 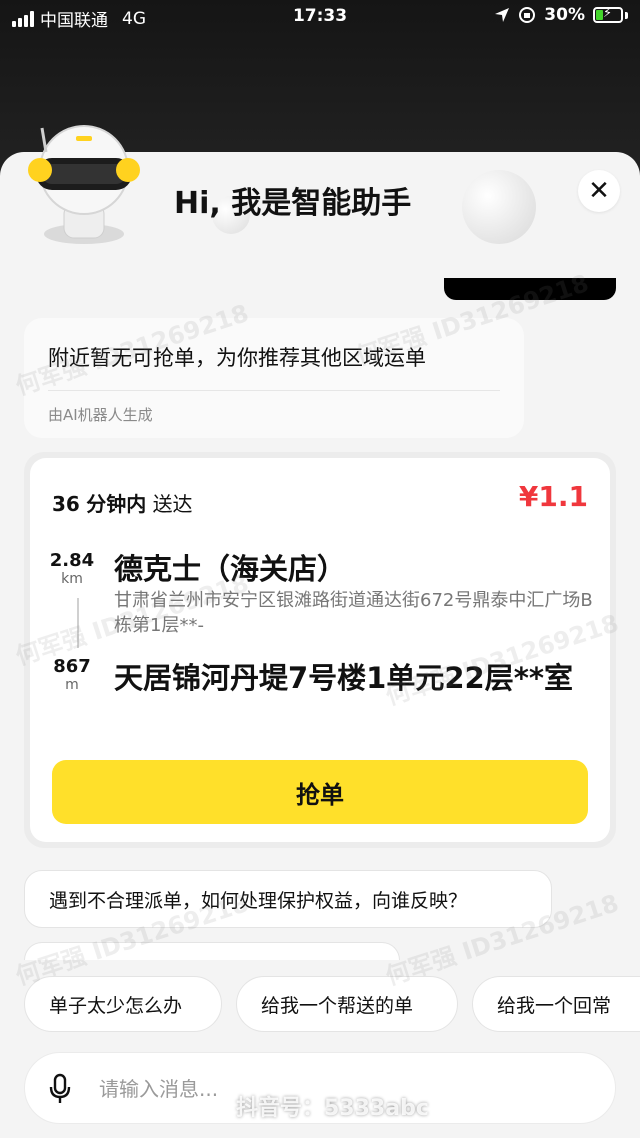 I want to click on suggestion-chip-partial, so click(x=212, y=951).